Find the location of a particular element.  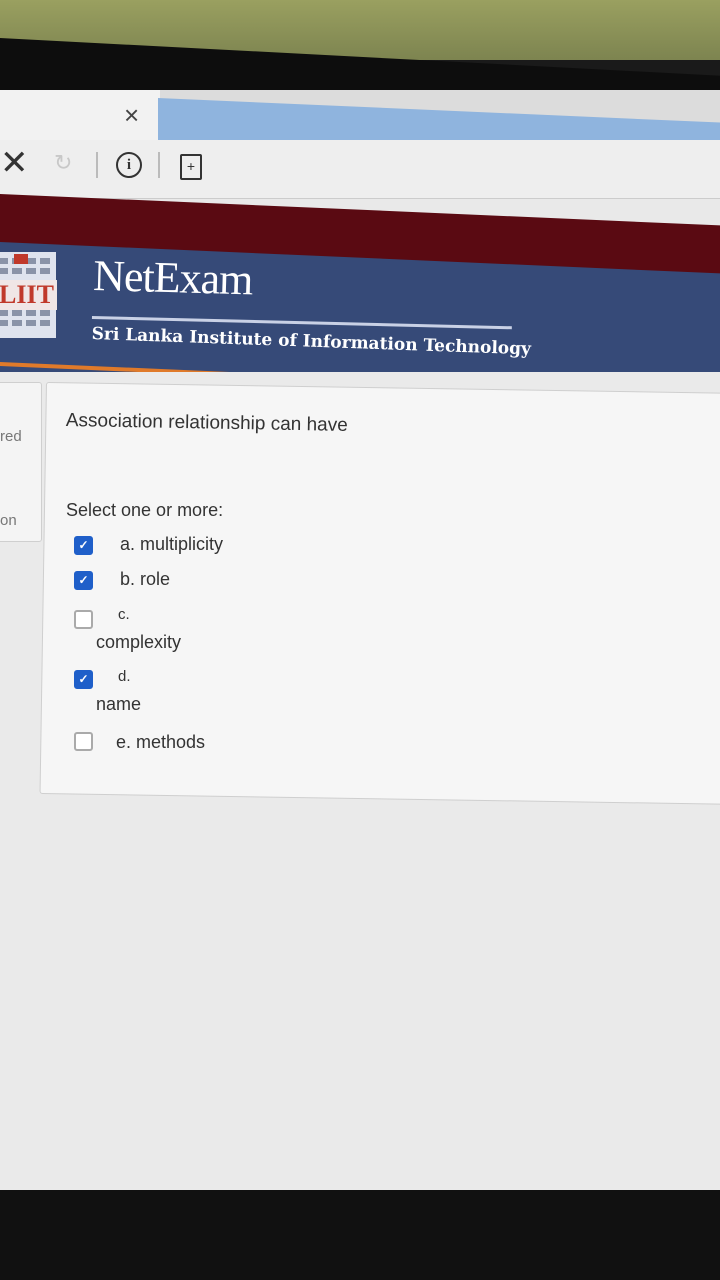

reload-icon: ↻ is located at coordinates (63, 163).